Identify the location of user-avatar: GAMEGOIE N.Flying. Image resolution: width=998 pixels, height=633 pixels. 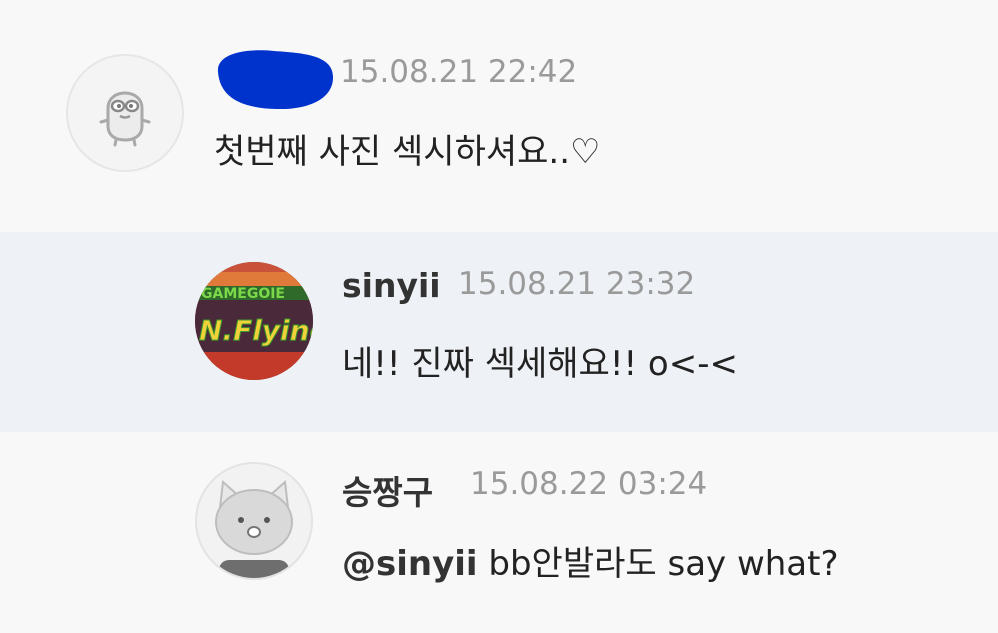
(254, 321).